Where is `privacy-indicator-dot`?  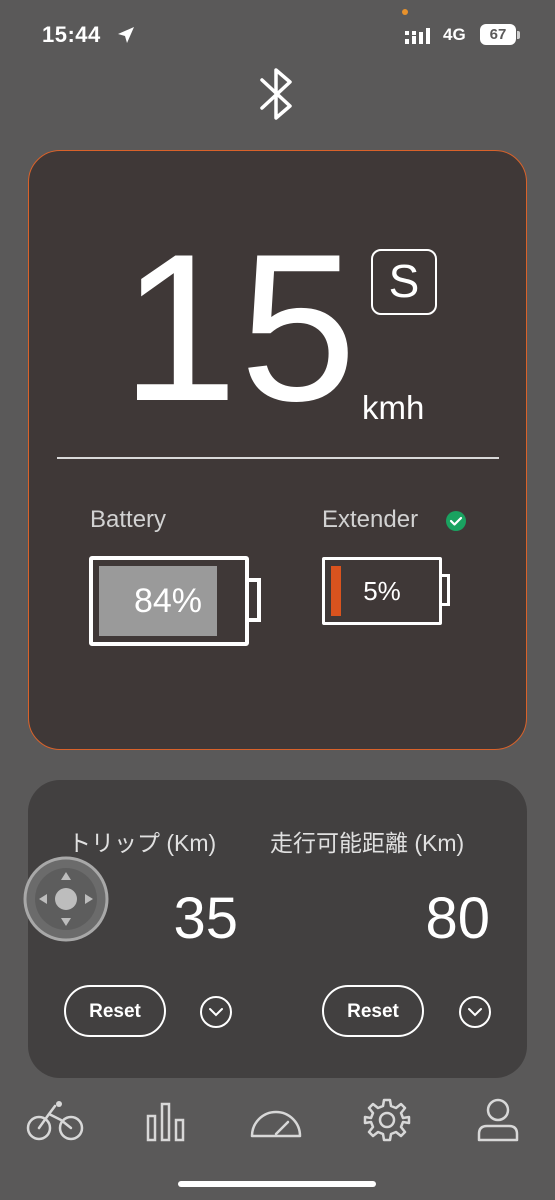 privacy-indicator-dot is located at coordinates (405, 12).